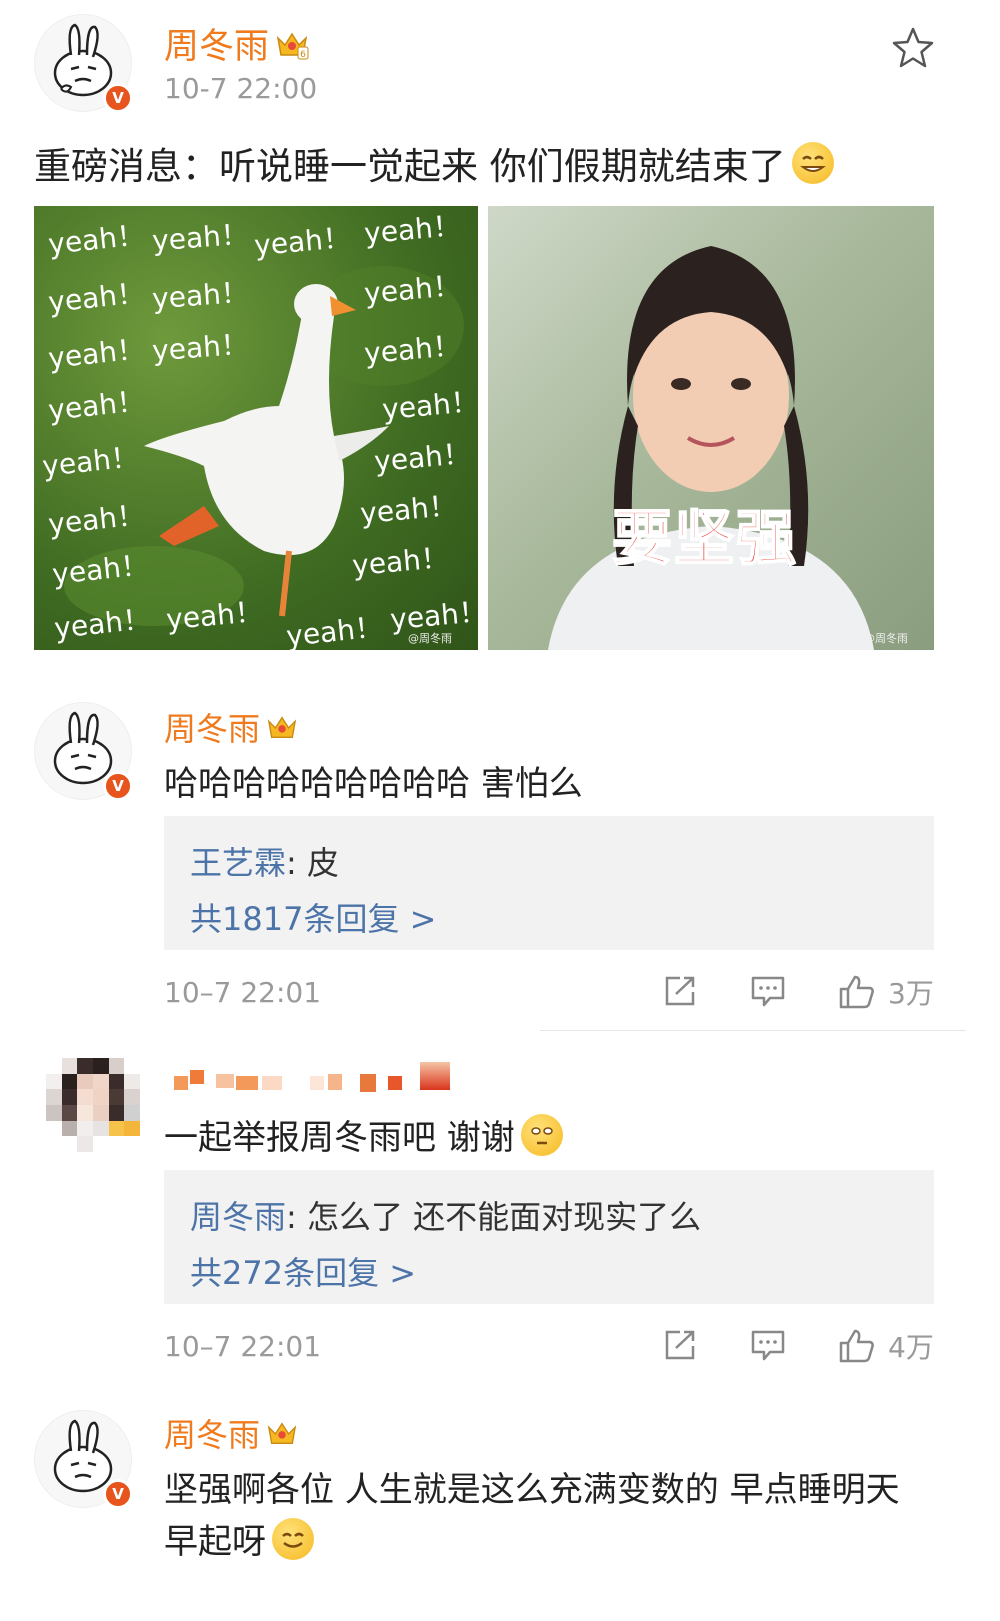 The width and height of the screenshot is (1000, 1621). What do you see at coordinates (339, 1138) in the screenshot?
I see `comment-text: 一起举报周冬雨吧 谢谢` at bounding box center [339, 1138].